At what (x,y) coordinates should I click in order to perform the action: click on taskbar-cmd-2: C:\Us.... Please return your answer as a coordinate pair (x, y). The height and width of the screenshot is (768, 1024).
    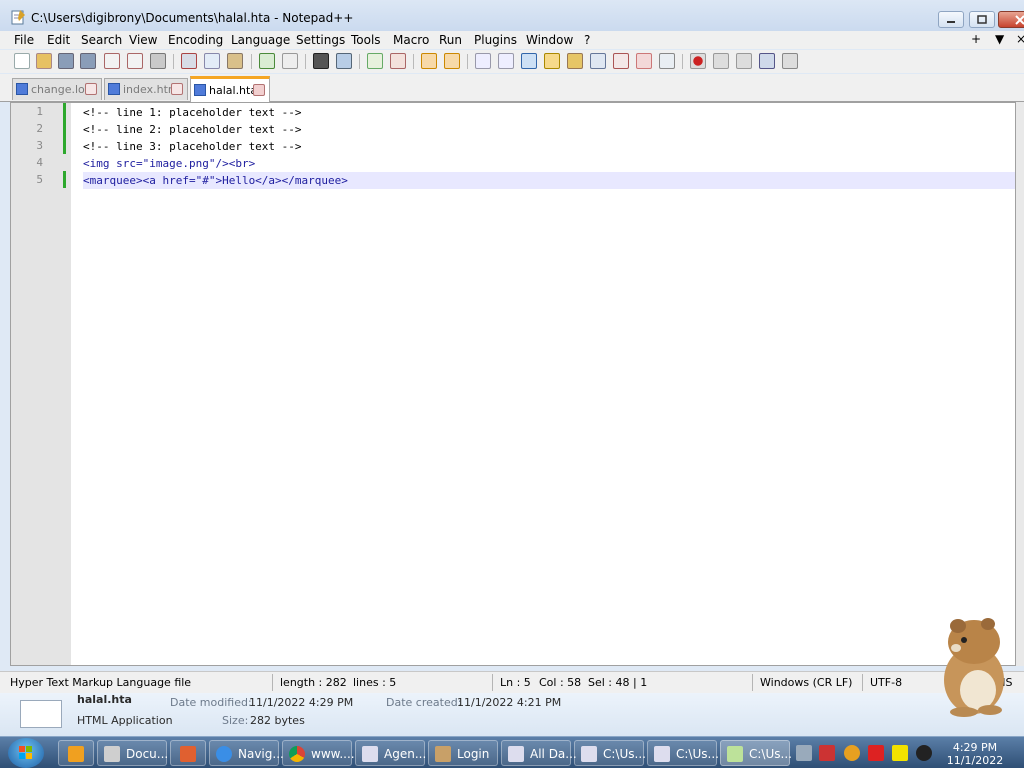
    Looking at the image, I should click on (683, 753).